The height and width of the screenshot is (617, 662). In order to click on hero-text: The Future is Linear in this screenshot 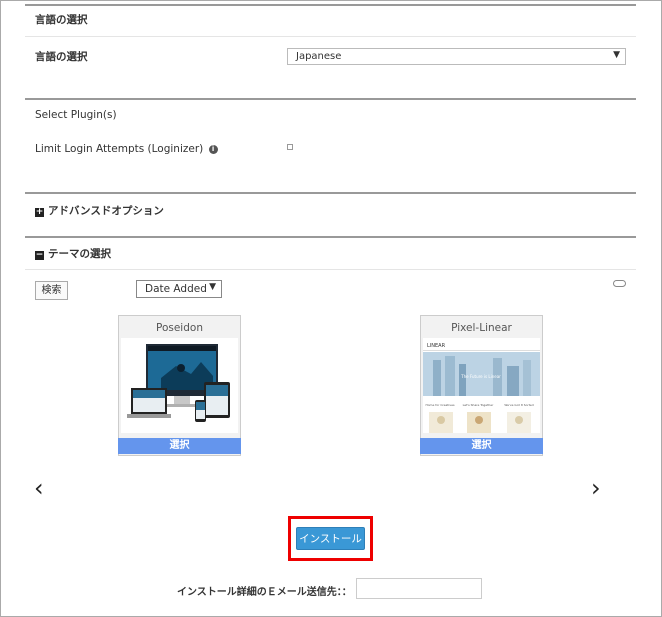, I will do `click(480, 376)`.